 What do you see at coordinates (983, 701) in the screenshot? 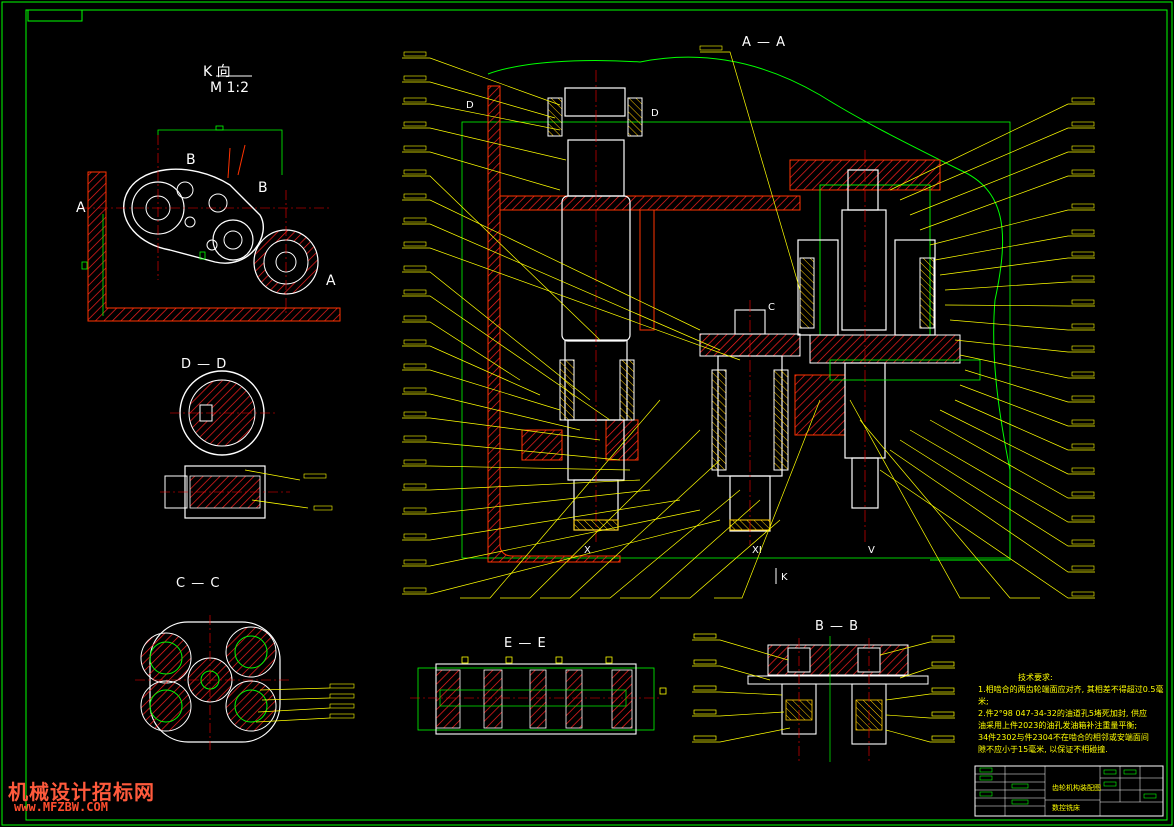
I see `notes-line-2: 米;` at bounding box center [983, 701].